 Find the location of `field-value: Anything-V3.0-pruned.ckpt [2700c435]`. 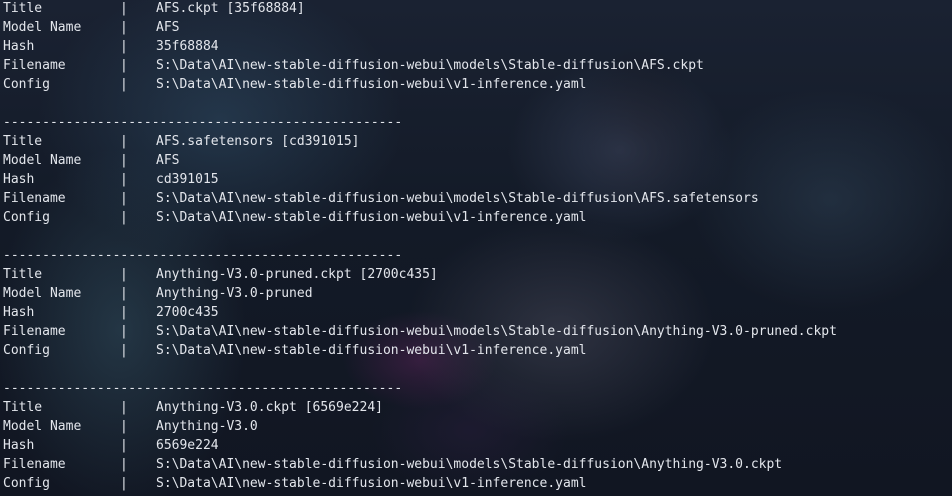

field-value: Anything-V3.0-pruned.ckpt [2700c435] is located at coordinates (297, 274).